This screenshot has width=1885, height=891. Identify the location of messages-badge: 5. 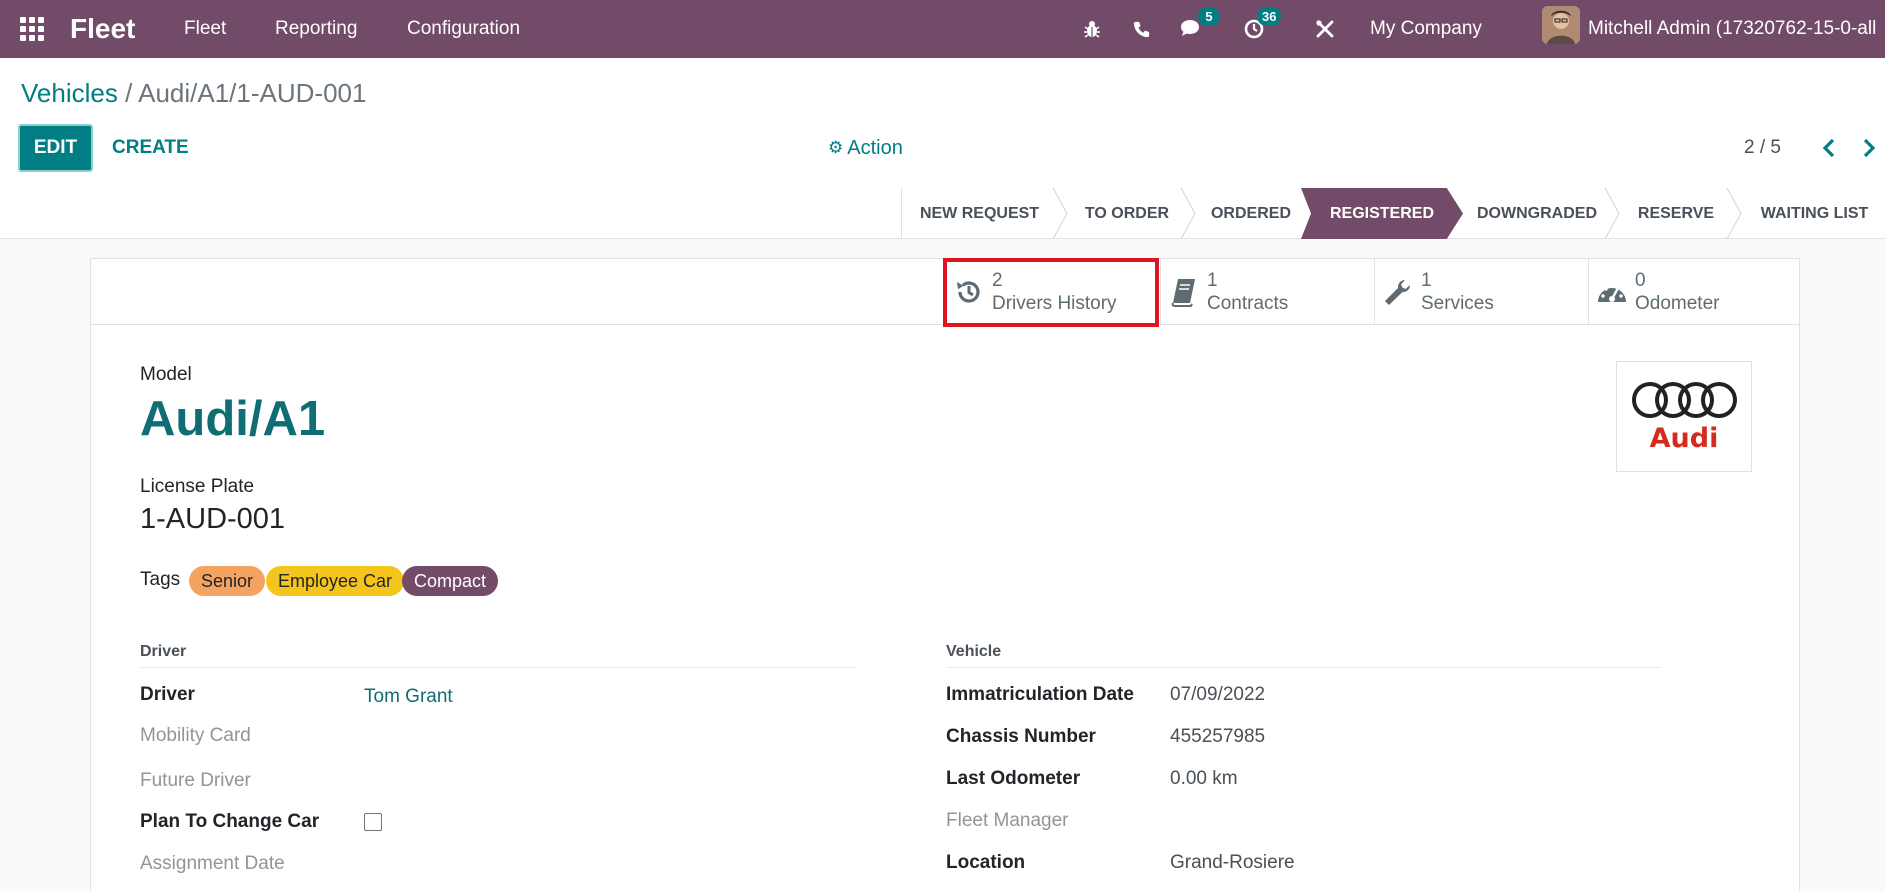
(1209, 16).